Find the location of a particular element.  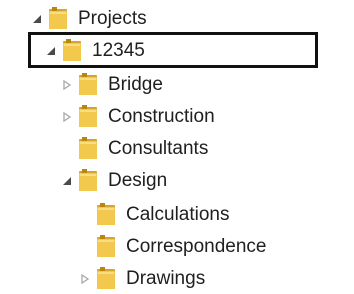

tree-node-label: Projects is located at coordinates (112, 18).